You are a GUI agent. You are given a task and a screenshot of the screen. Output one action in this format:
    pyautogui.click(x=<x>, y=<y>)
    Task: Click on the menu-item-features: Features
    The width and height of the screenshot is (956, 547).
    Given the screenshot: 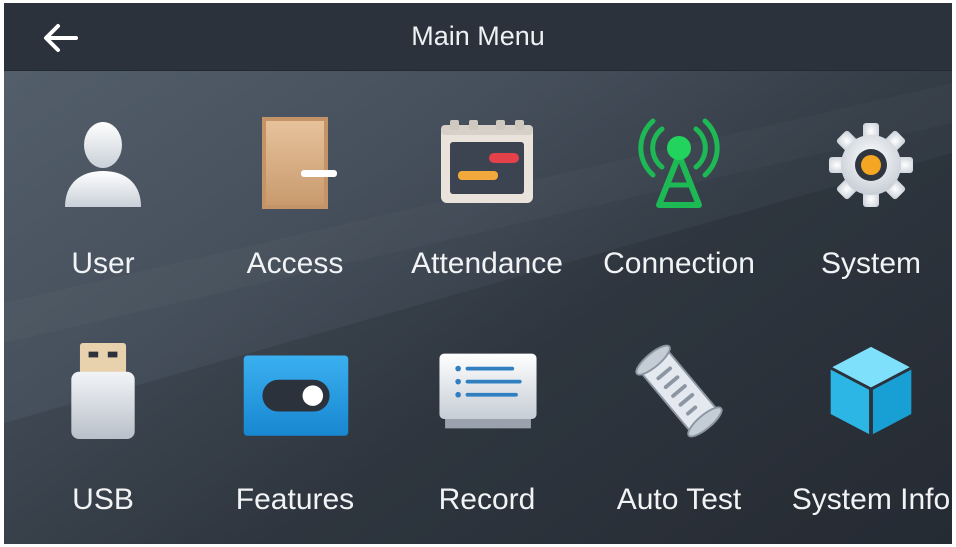 What is the action you would take?
    pyautogui.click(x=295, y=443)
    